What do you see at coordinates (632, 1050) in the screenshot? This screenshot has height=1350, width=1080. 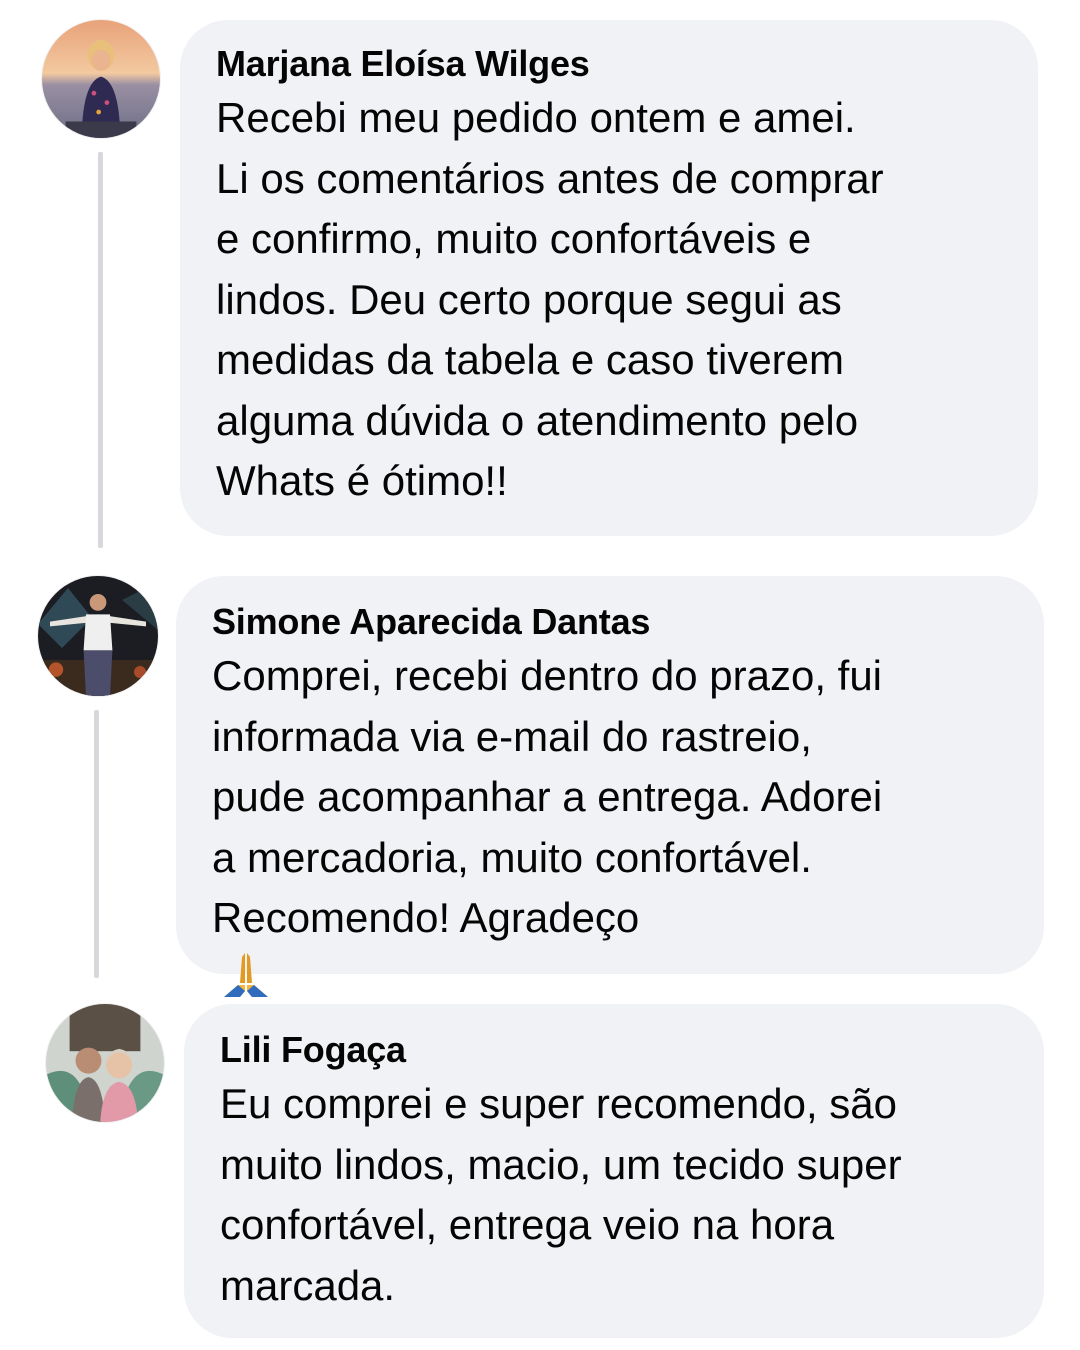 I see `comment-author: Lili Fogaça` at bounding box center [632, 1050].